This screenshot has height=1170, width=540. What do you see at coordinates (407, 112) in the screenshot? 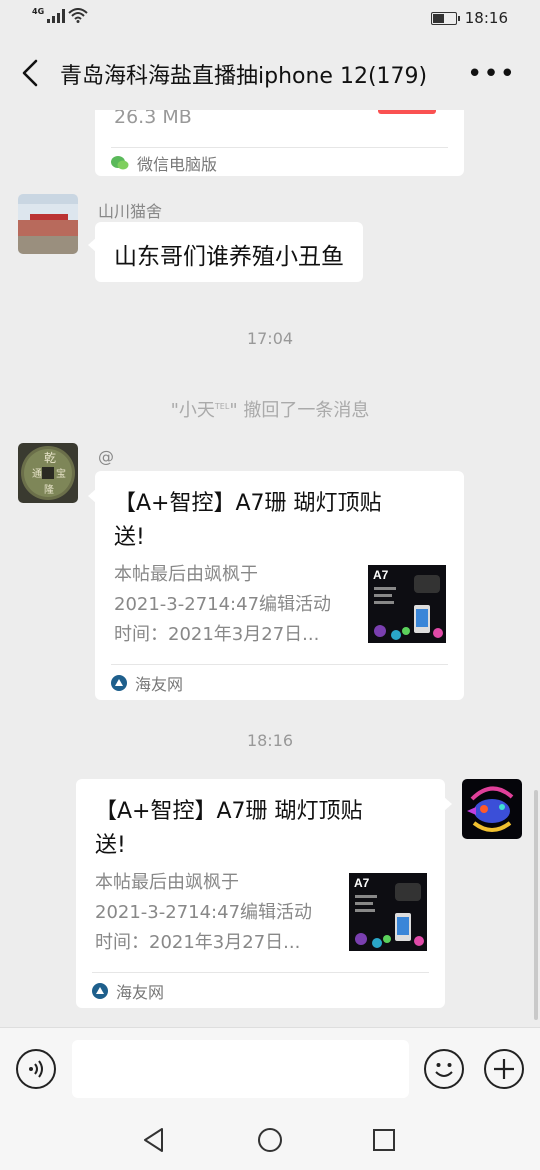
I see `file-type-badge` at bounding box center [407, 112].